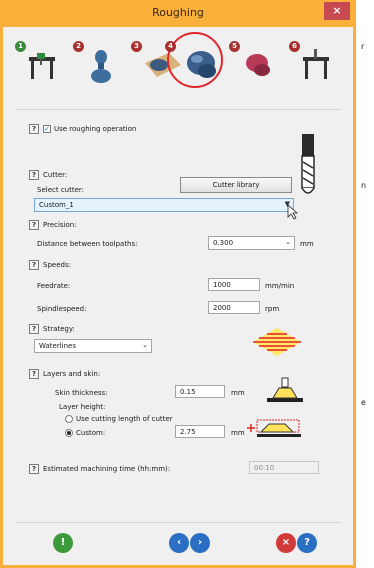  Describe the element at coordinates (201, 64) in the screenshot. I see `roughing-icon` at that location.